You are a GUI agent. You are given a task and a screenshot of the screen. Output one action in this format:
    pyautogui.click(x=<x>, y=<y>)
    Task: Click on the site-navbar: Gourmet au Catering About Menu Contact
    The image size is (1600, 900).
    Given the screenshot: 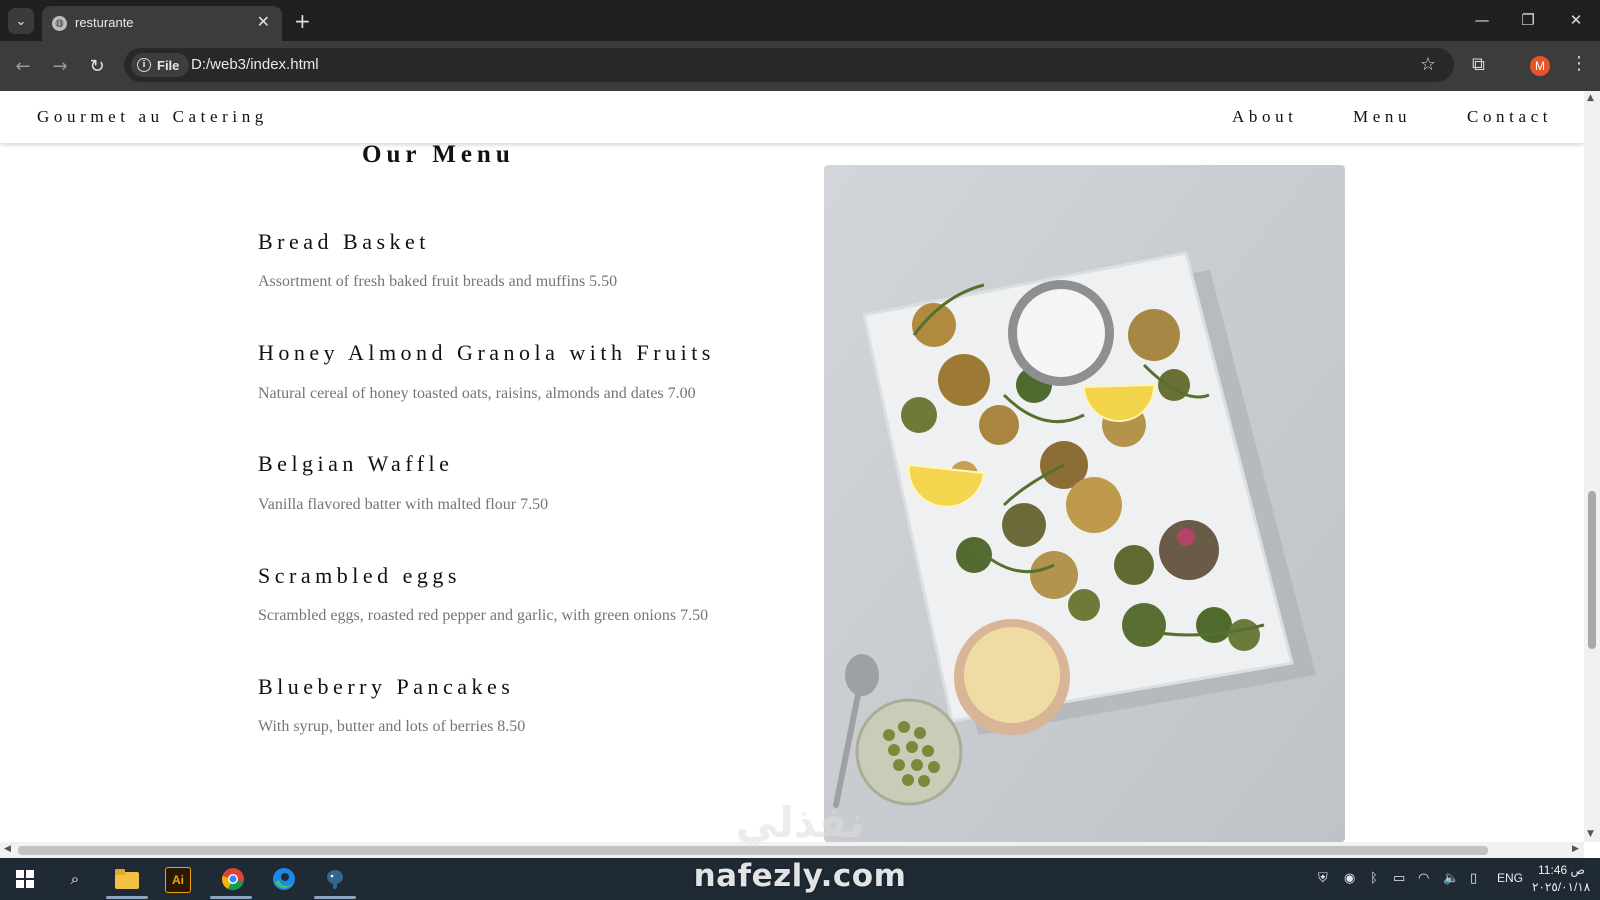 What is the action you would take?
    pyautogui.click(x=792, y=117)
    